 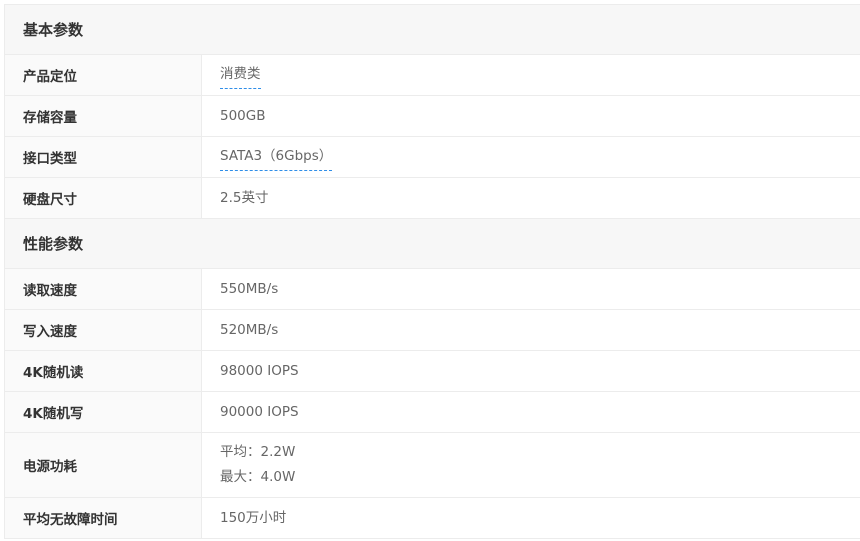 What do you see at coordinates (432, 244) in the screenshot?
I see `section-header-performance: 性能参数` at bounding box center [432, 244].